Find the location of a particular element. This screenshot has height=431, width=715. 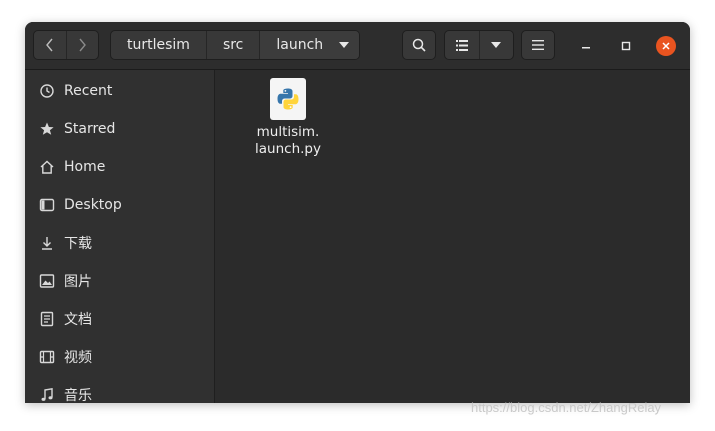

minimize-button is located at coordinates (586, 46).